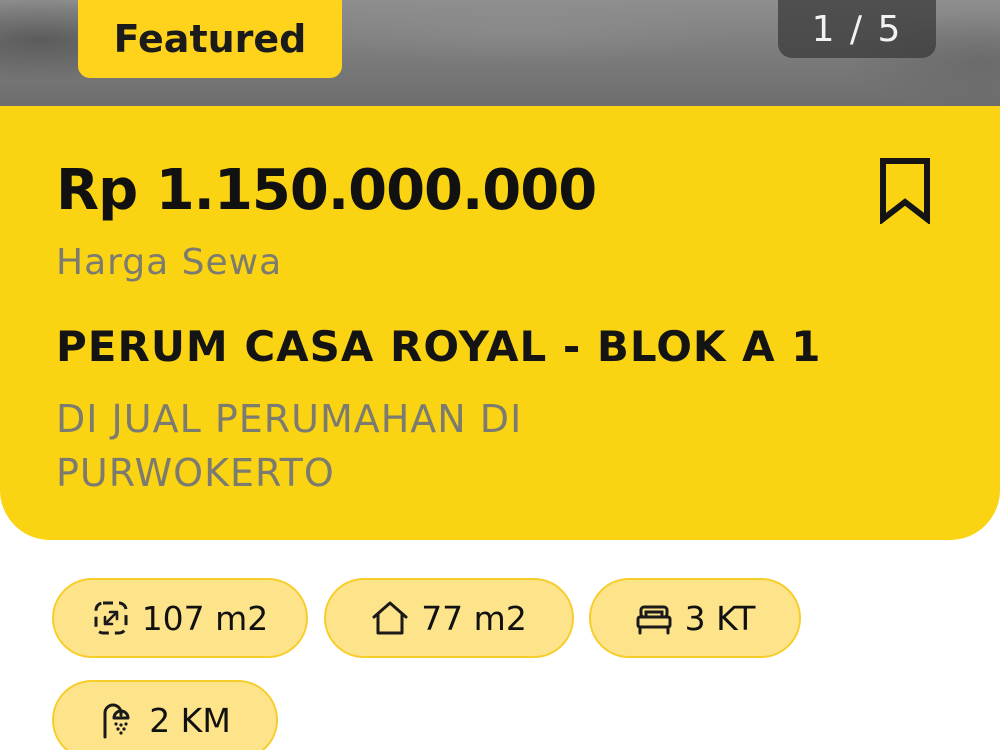 The image size is (1000, 750). What do you see at coordinates (390, 618) in the screenshot?
I see `house-icon` at bounding box center [390, 618].